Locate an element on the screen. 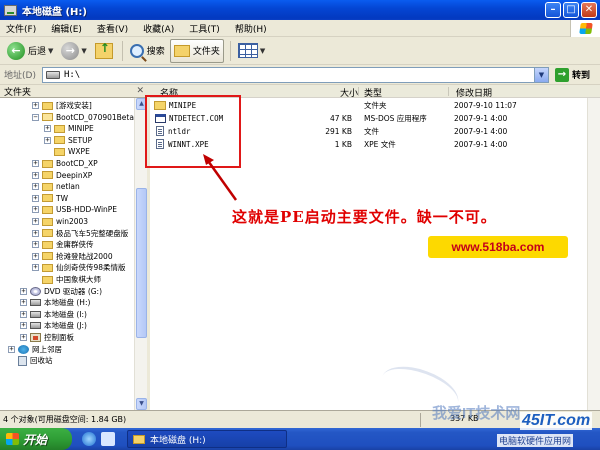 This screenshot has width=600, height=450. arrow-line is located at coordinates (221, 179).